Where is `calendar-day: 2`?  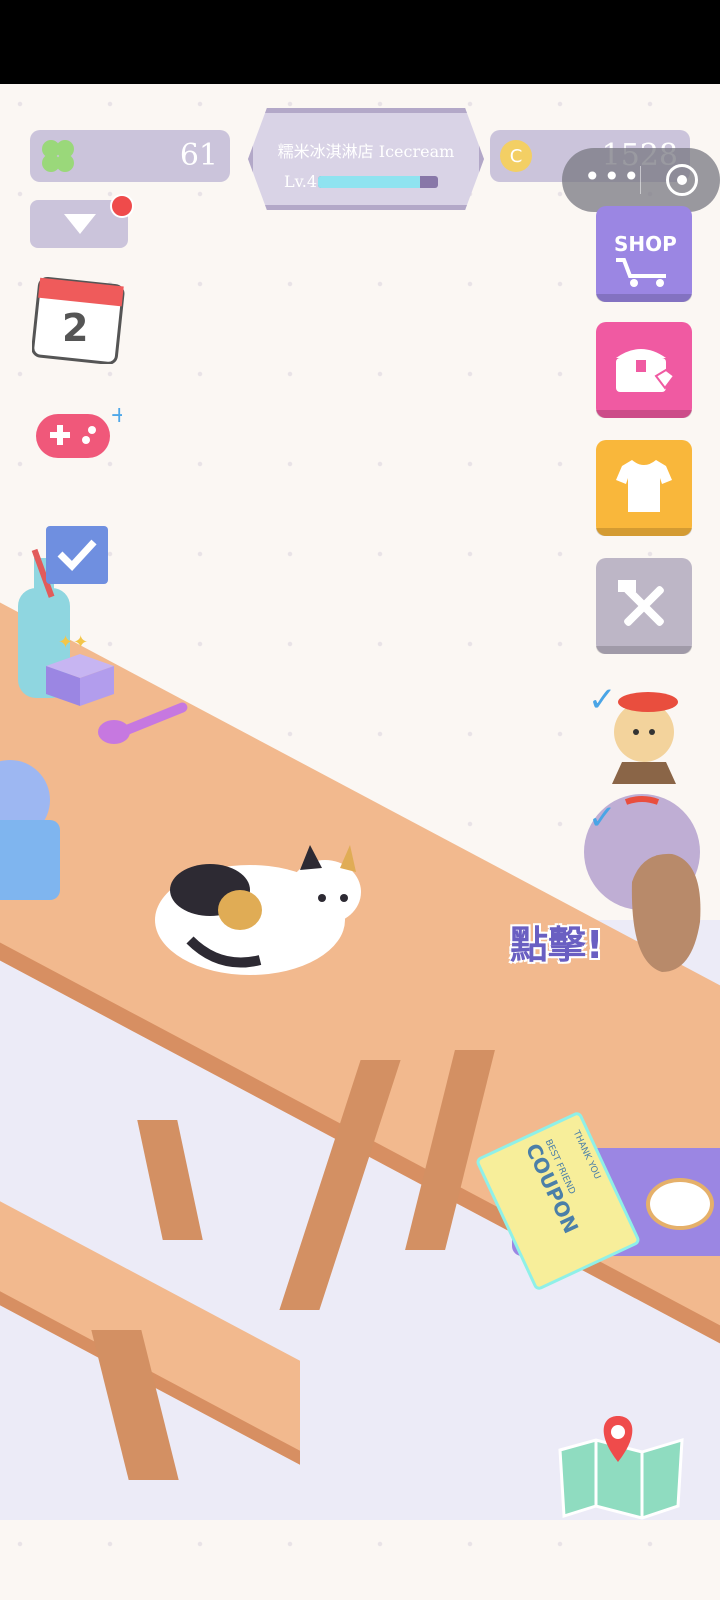
calendar-day: 2 is located at coordinates (75, 328).